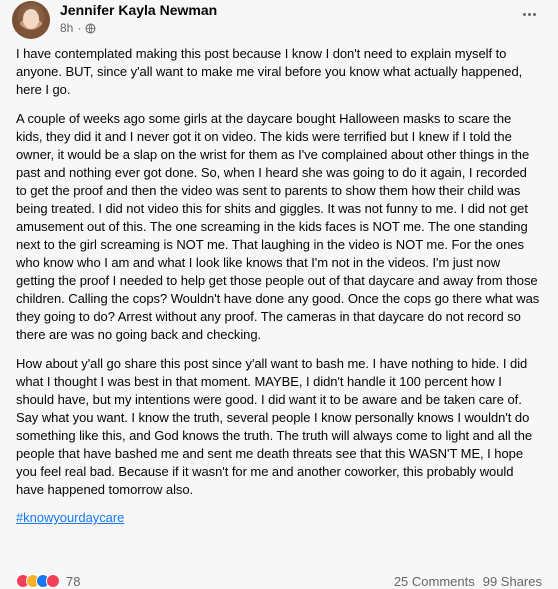  I want to click on post-header: Jennifer Kayla Newman 8h ·, so click(279, 22).